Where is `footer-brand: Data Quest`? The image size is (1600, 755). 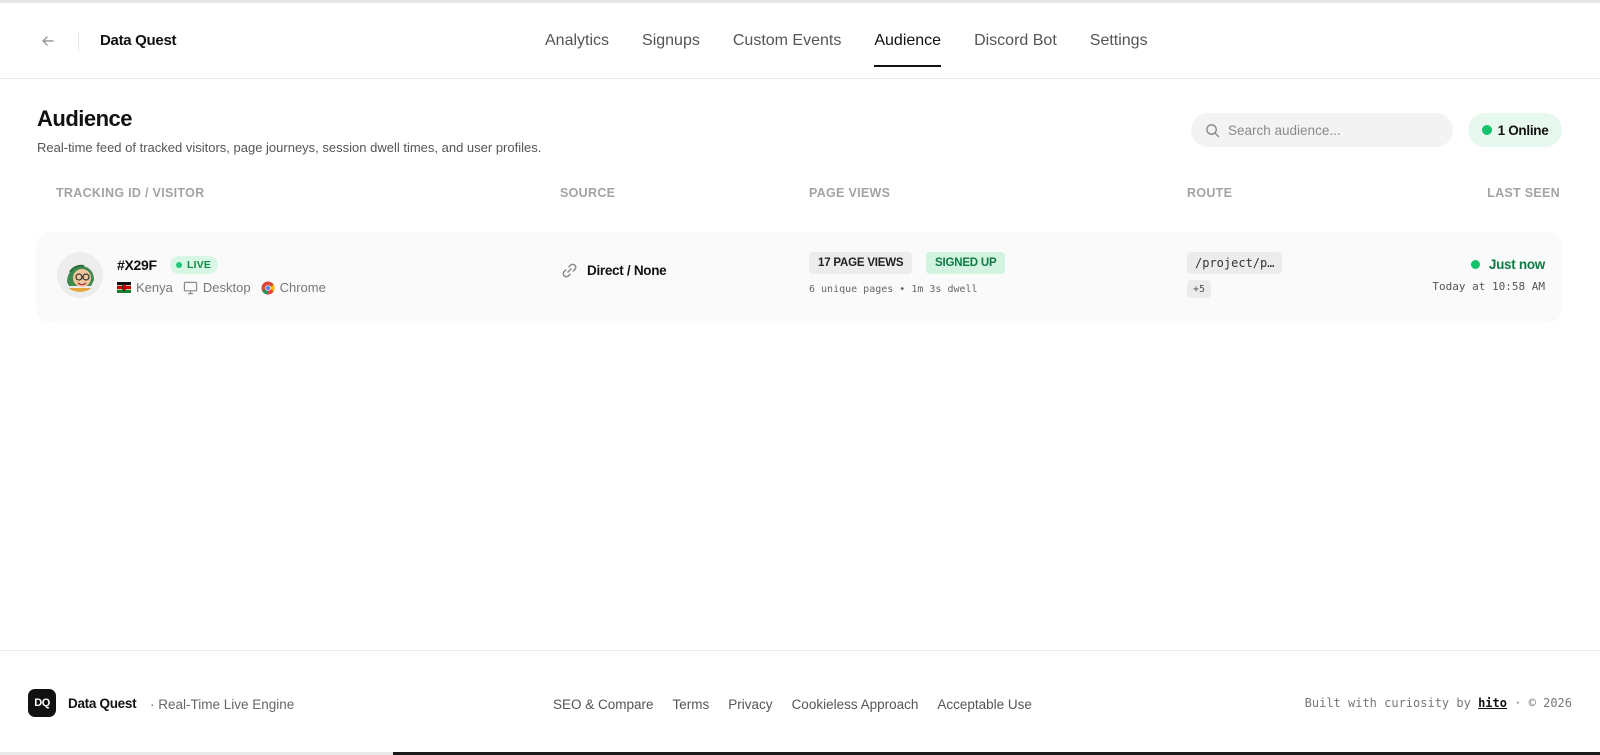
footer-brand: Data Quest is located at coordinates (102, 703).